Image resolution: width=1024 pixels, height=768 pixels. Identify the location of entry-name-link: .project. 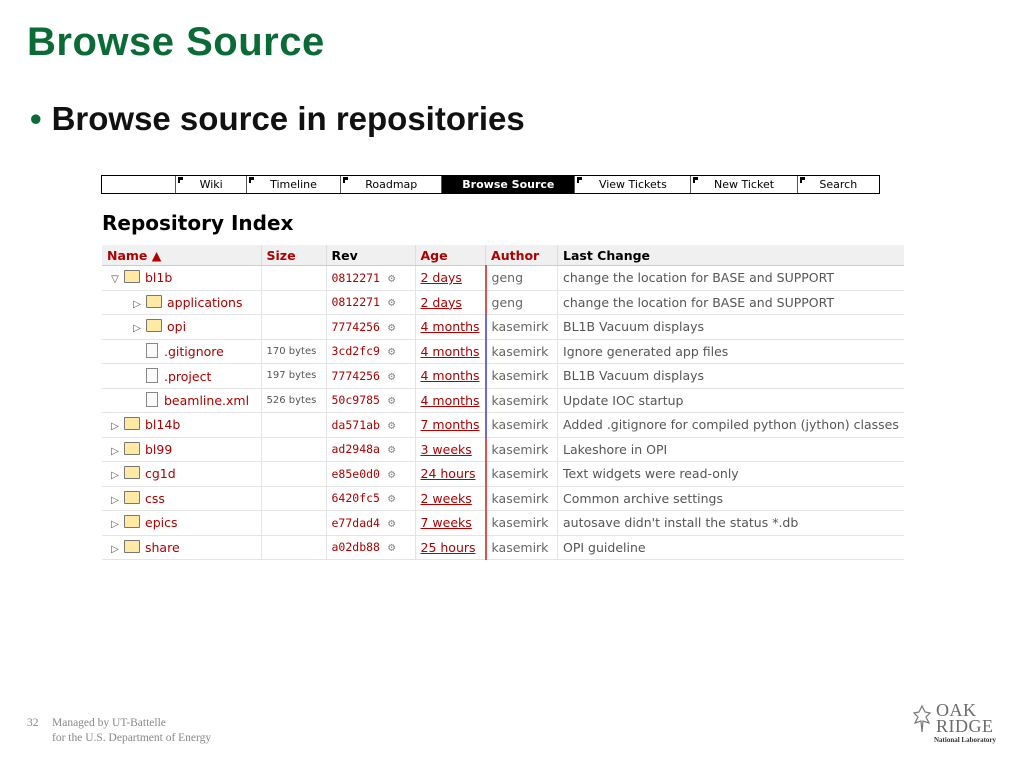
(187, 376).